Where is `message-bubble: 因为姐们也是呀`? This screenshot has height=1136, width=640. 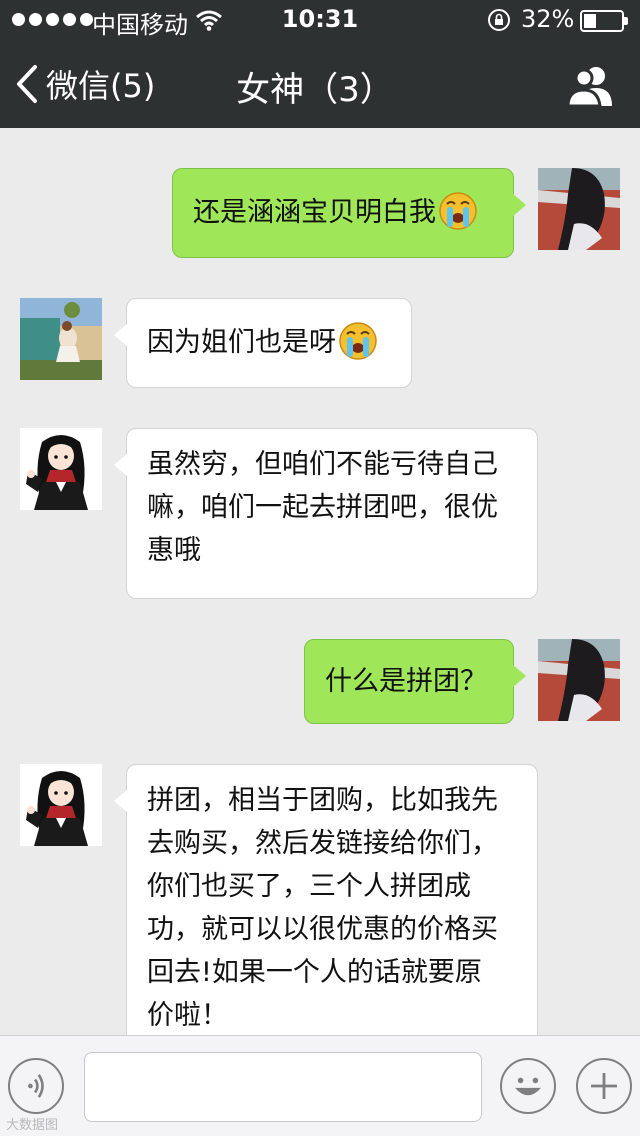 message-bubble: 因为姐们也是呀 is located at coordinates (263, 343).